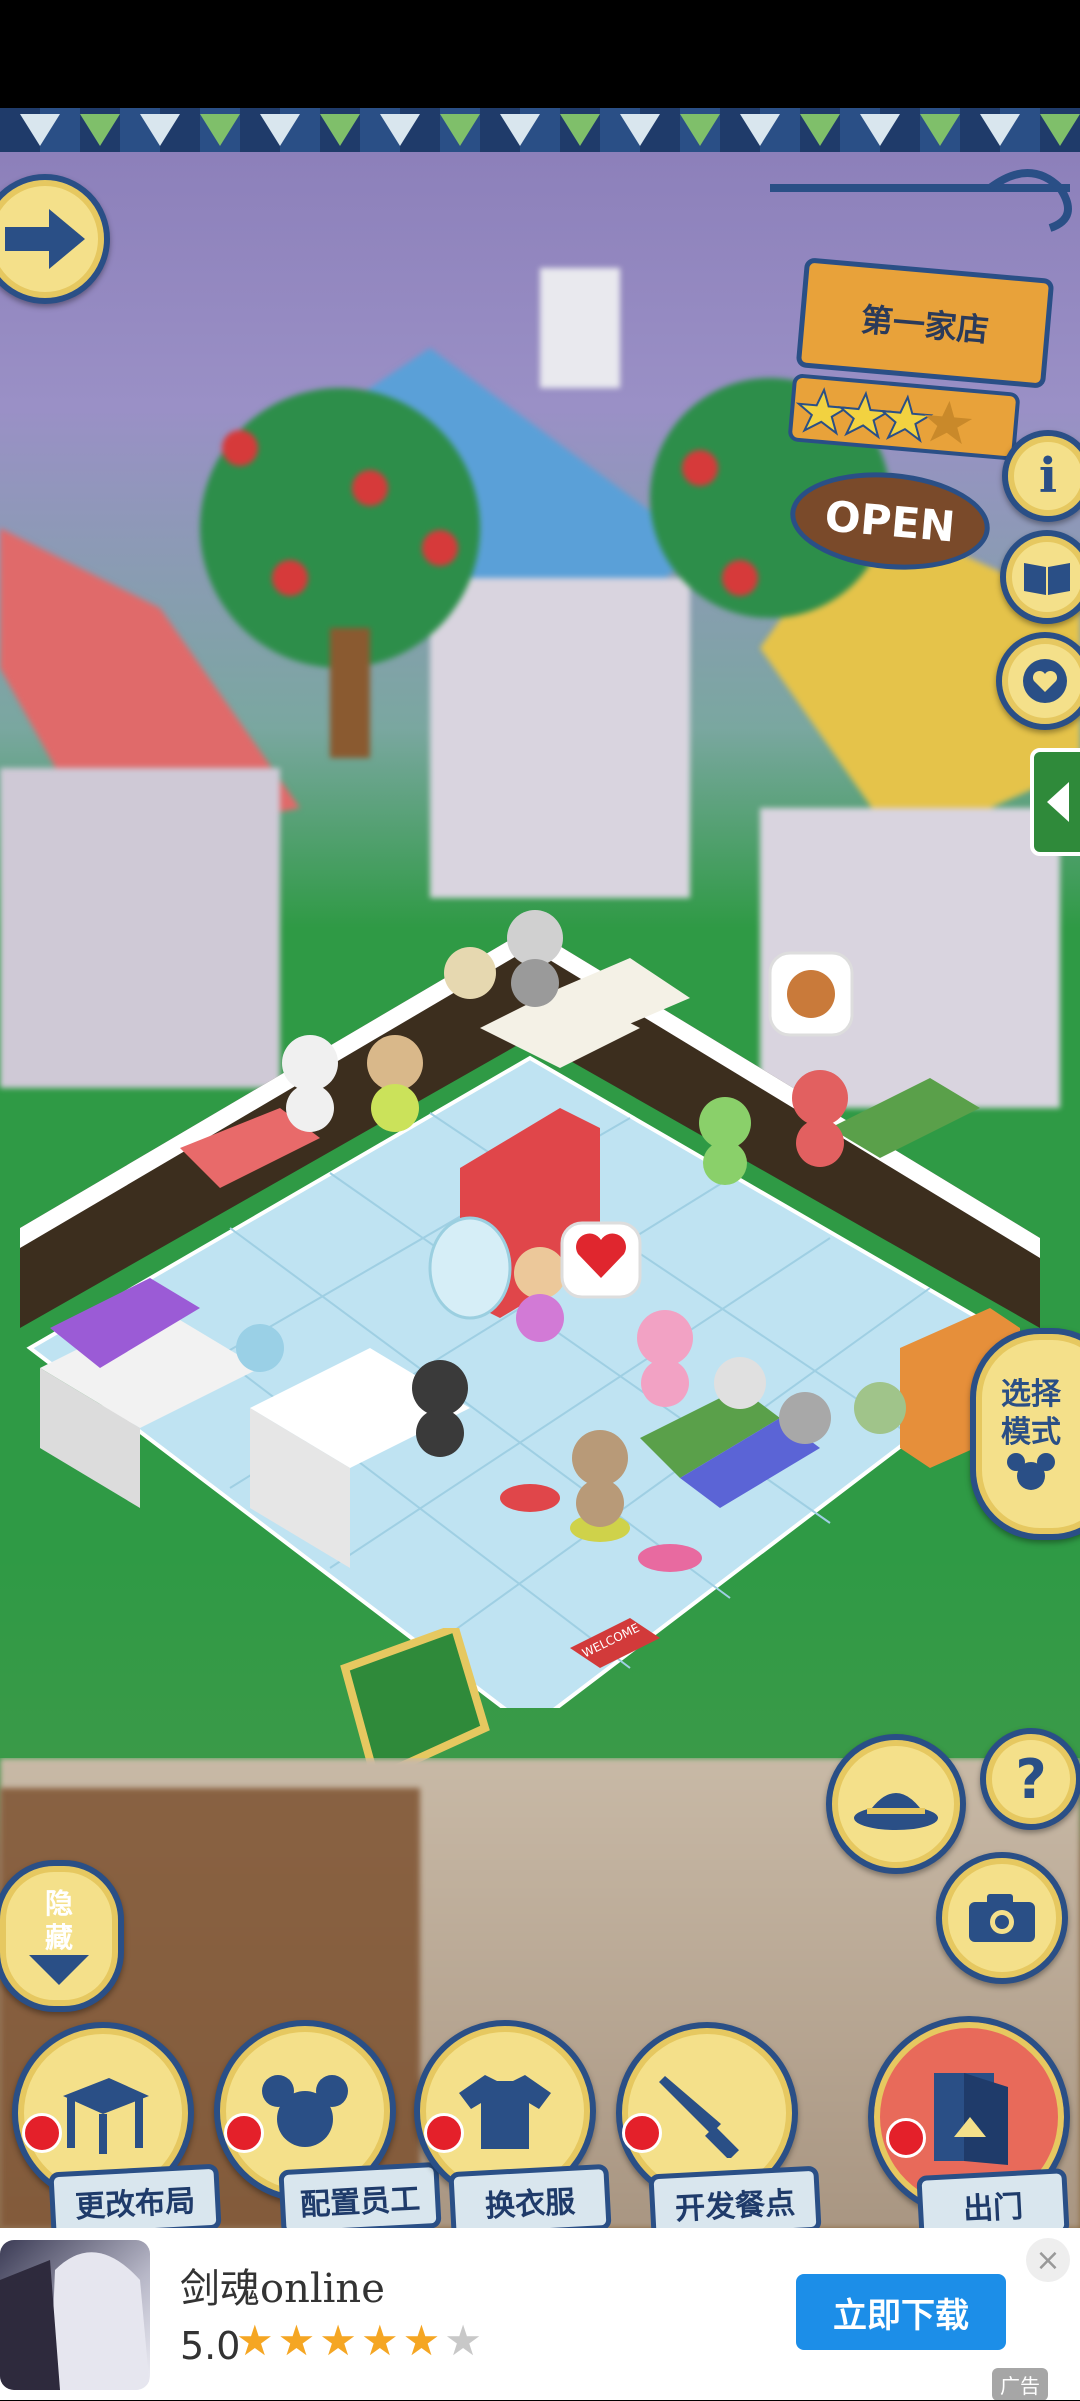 This screenshot has width=1080, height=2401. Describe the element at coordinates (540, 2314) in the screenshot. I see `ad-banner: 剑魂online 5.0 ★★★★★★ 立即下载 ×` at that location.